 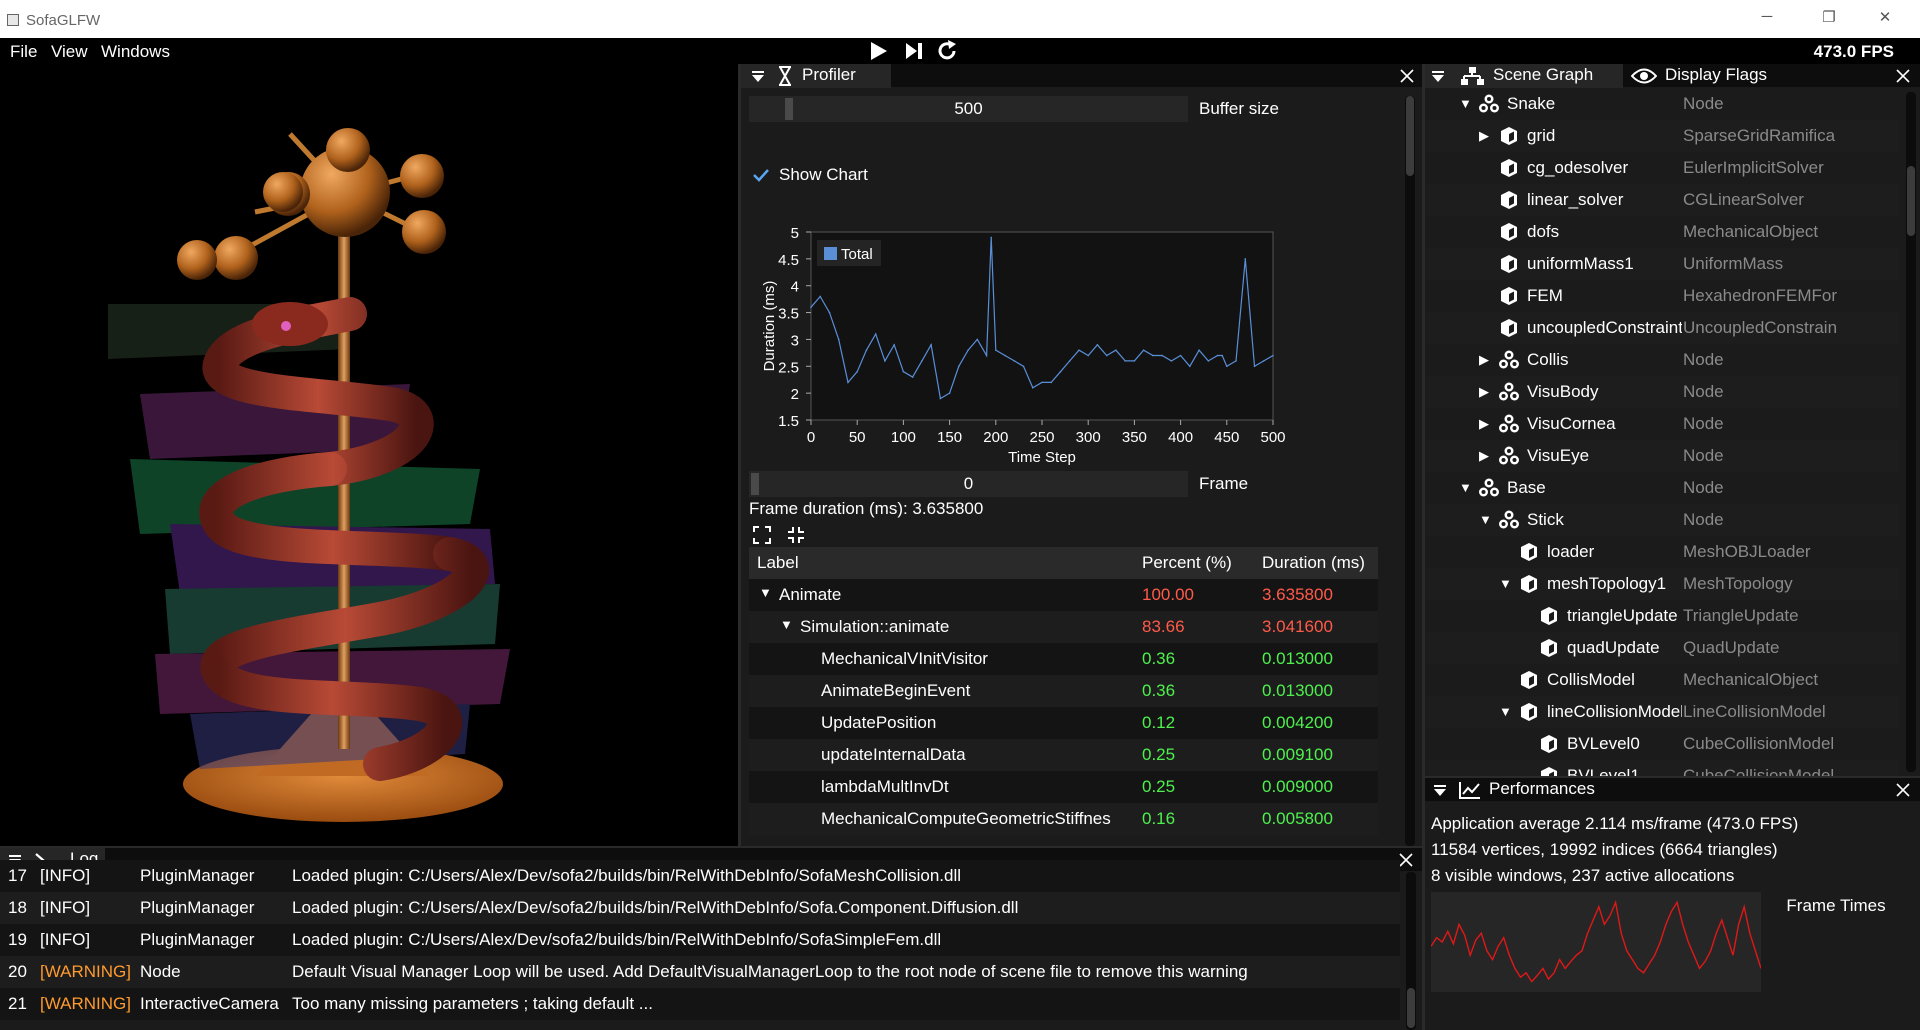 What do you see at coordinates (1664, 552) in the screenshot?
I see `scene-node: loader MeshOBJLoader` at bounding box center [1664, 552].